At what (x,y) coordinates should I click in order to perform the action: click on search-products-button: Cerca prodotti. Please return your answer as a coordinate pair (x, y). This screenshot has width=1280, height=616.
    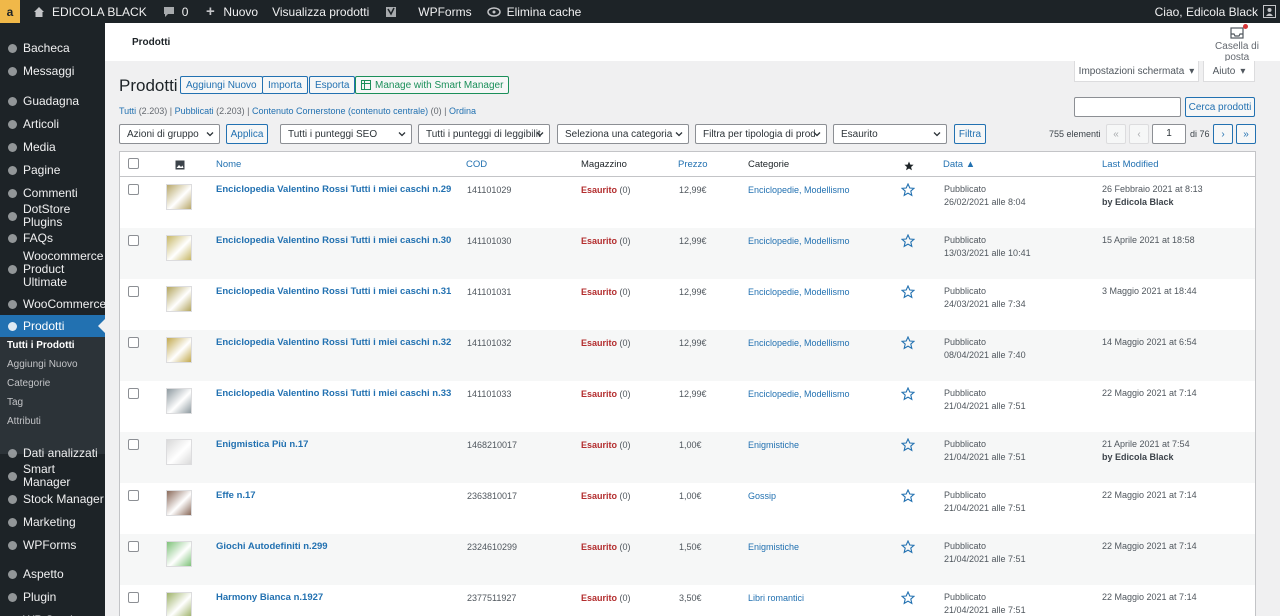
    Looking at the image, I should click on (1220, 107).